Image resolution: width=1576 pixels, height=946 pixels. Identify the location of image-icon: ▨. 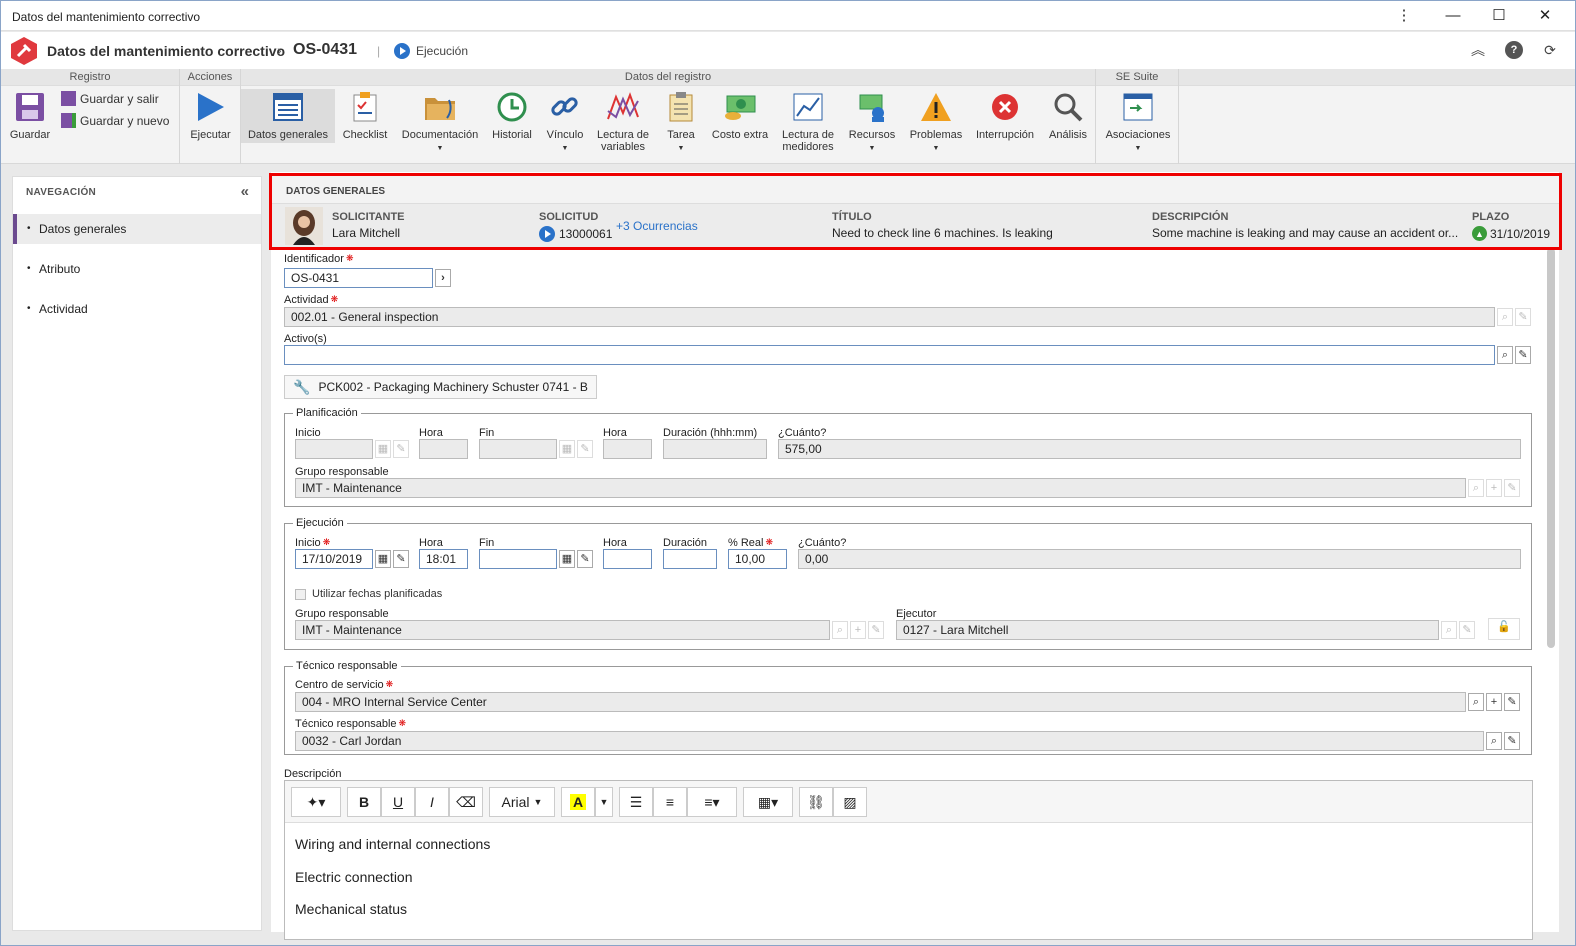
(850, 802).